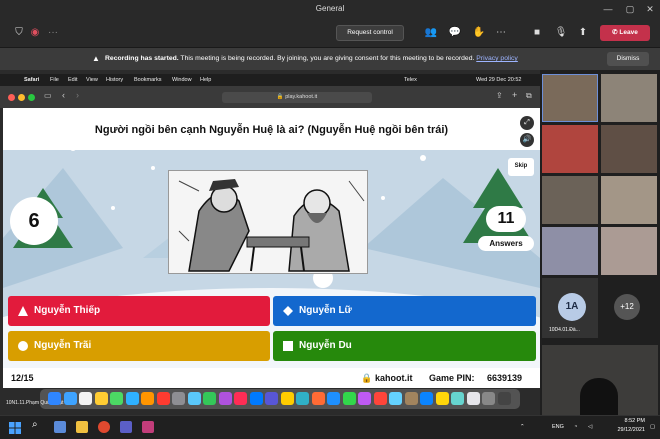 This screenshot has height=439, width=660. What do you see at coordinates (628, 59) in the screenshot?
I see `dismiss-button: Dismiss` at bounding box center [628, 59].